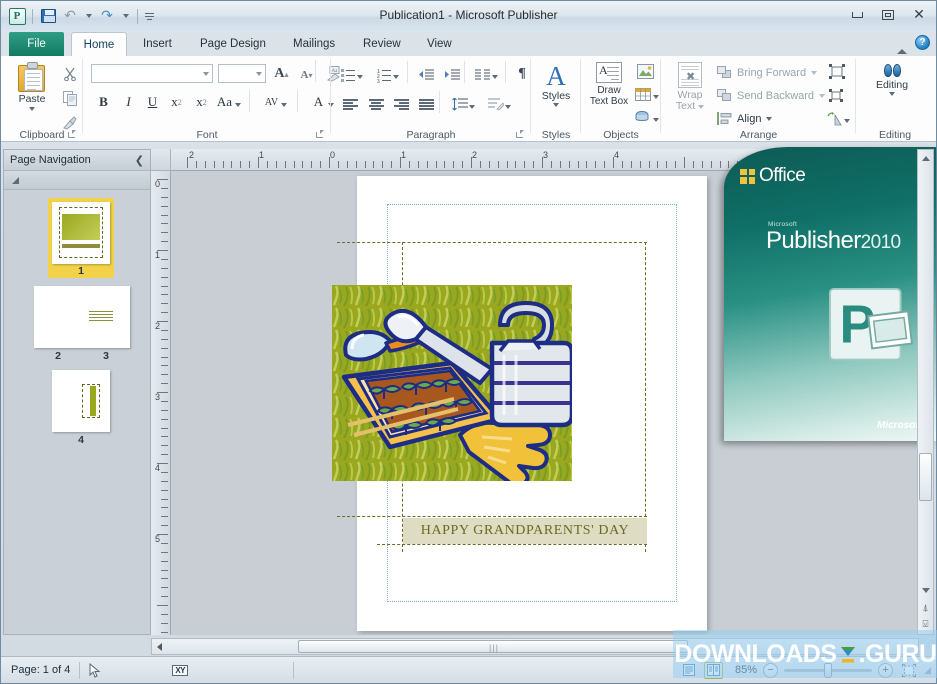 The height and width of the screenshot is (684, 937). Describe the element at coordinates (922, 42) in the screenshot. I see `help-button: ?` at that location.